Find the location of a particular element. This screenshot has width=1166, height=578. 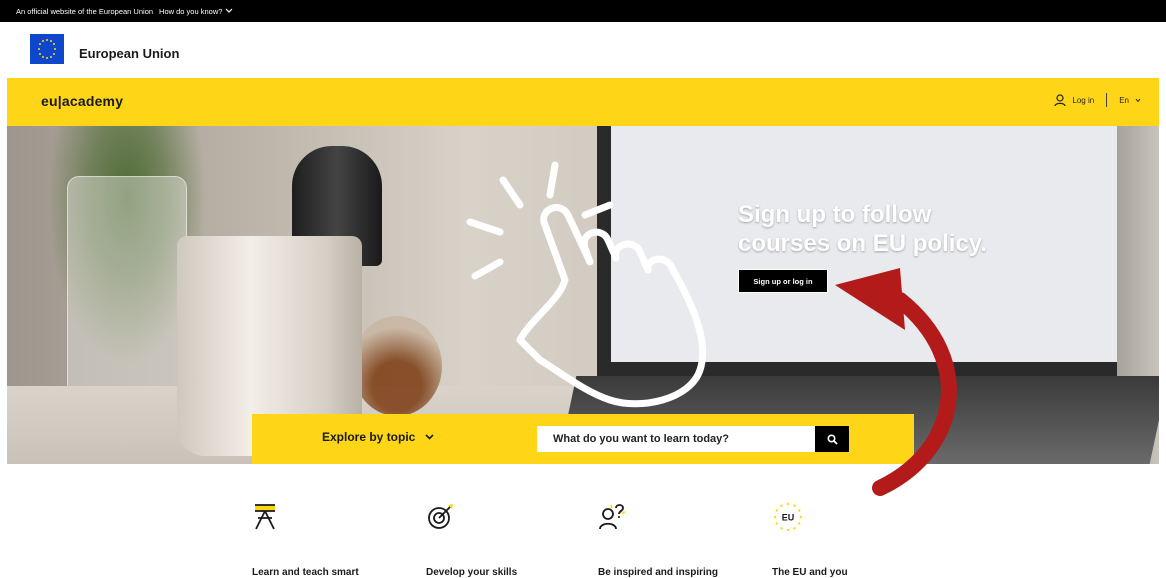

feature-label: Develop your skills is located at coordinates (472, 572).